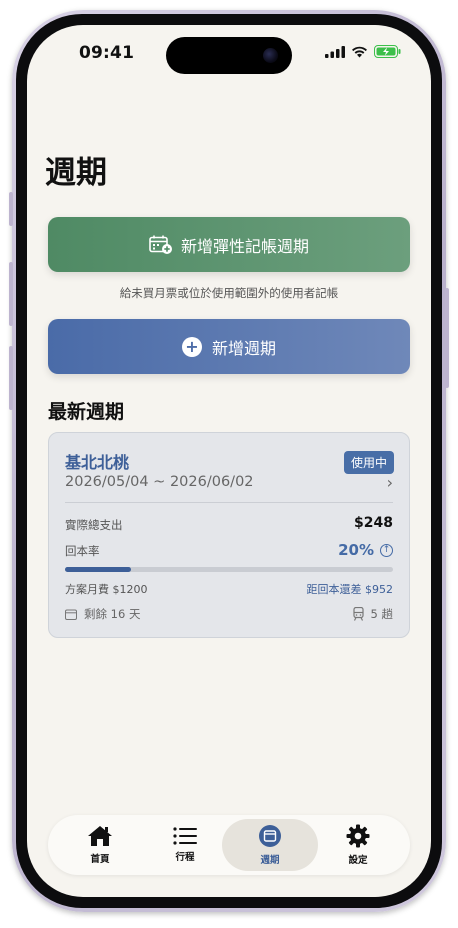 The image size is (458, 928). What do you see at coordinates (244, 246) in the screenshot?
I see `add-flexible-cycle-label: 新增彈性記帳週期` at bounding box center [244, 246].